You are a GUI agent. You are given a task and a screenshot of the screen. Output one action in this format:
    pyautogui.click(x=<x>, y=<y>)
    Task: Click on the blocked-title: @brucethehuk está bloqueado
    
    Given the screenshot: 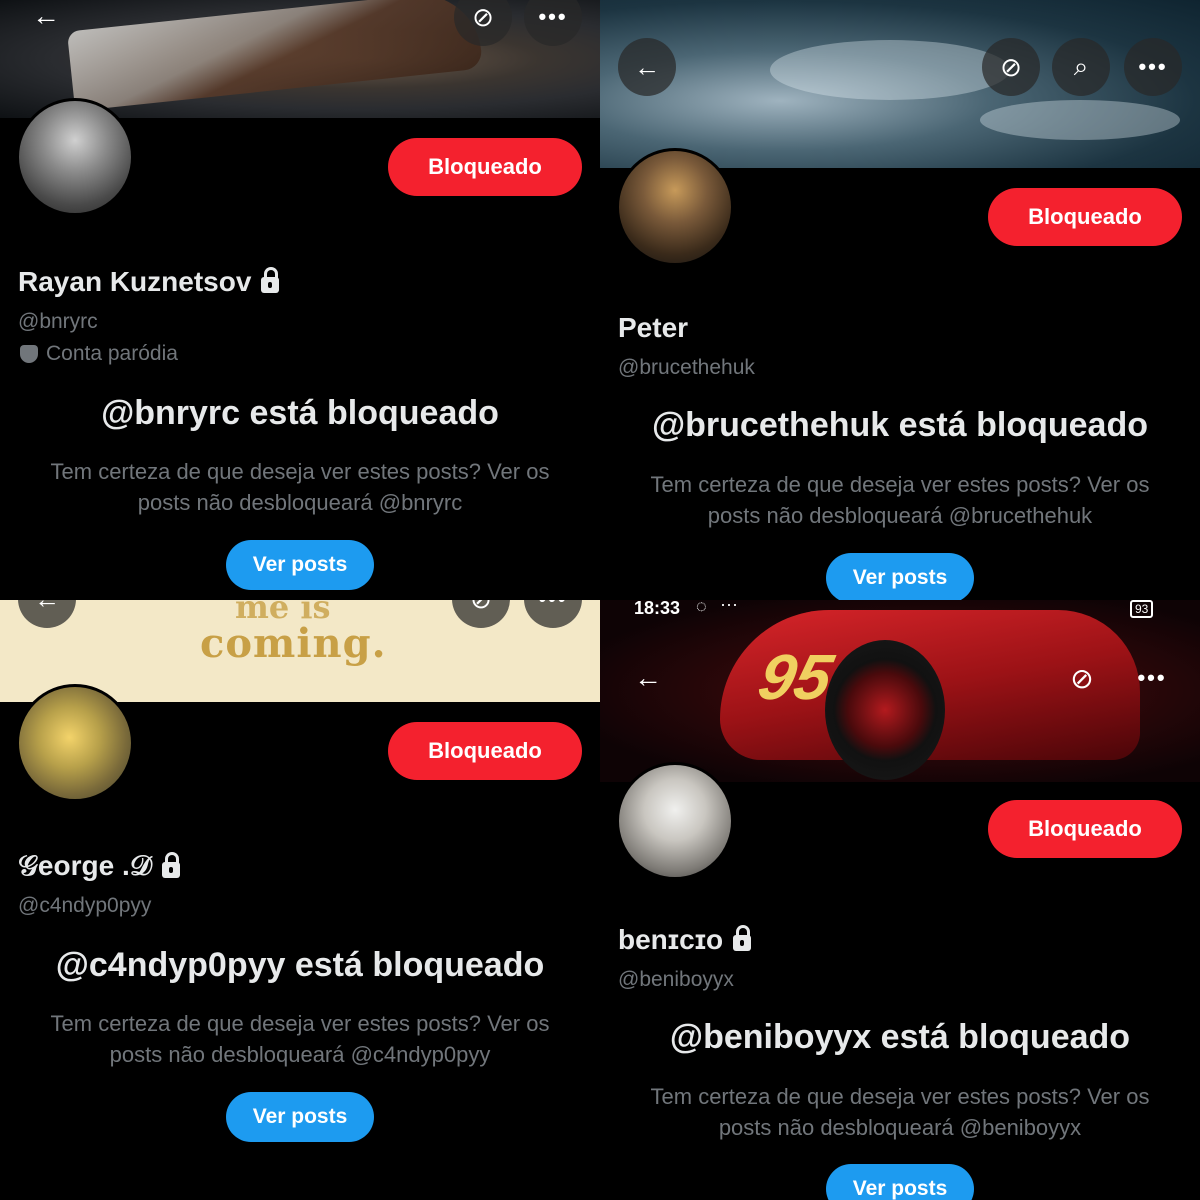 What is the action you would take?
    pyautogui.click(x=899, y=425)
    